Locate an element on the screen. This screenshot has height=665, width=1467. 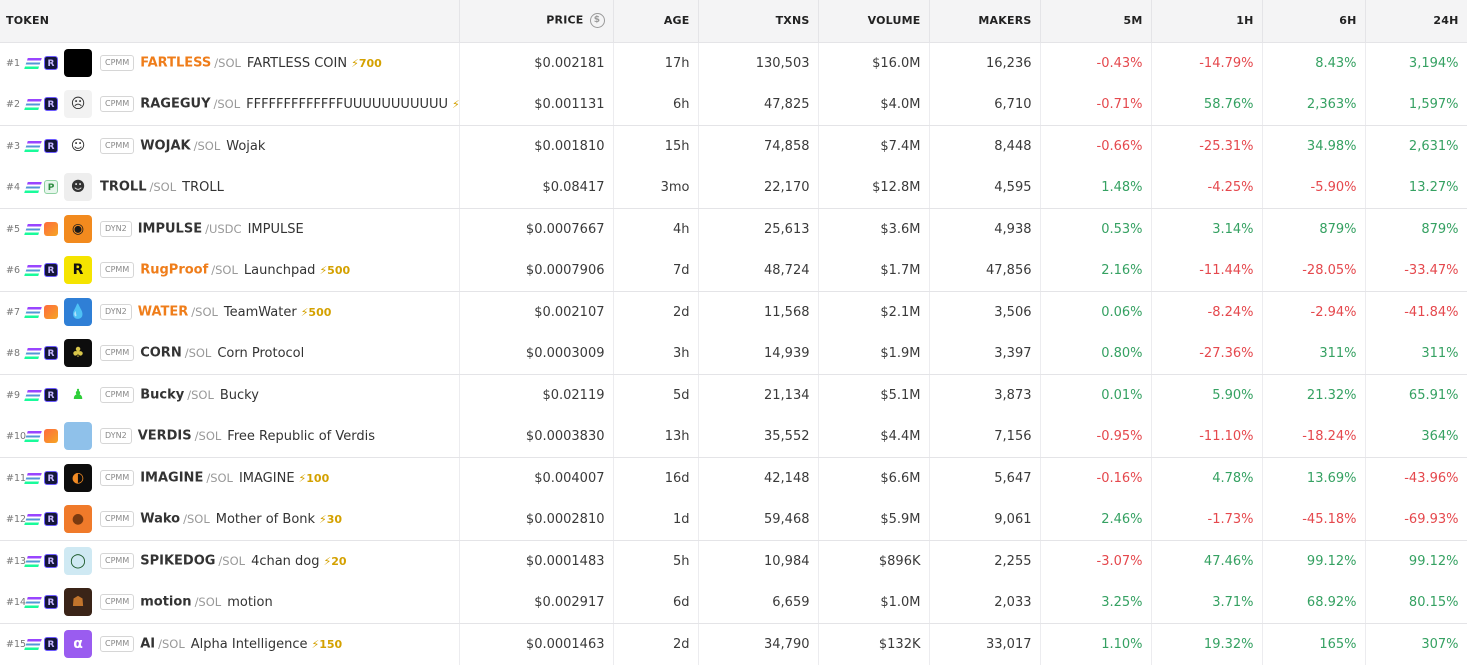
age-cell: 2d is located at coordinates (656, 644).